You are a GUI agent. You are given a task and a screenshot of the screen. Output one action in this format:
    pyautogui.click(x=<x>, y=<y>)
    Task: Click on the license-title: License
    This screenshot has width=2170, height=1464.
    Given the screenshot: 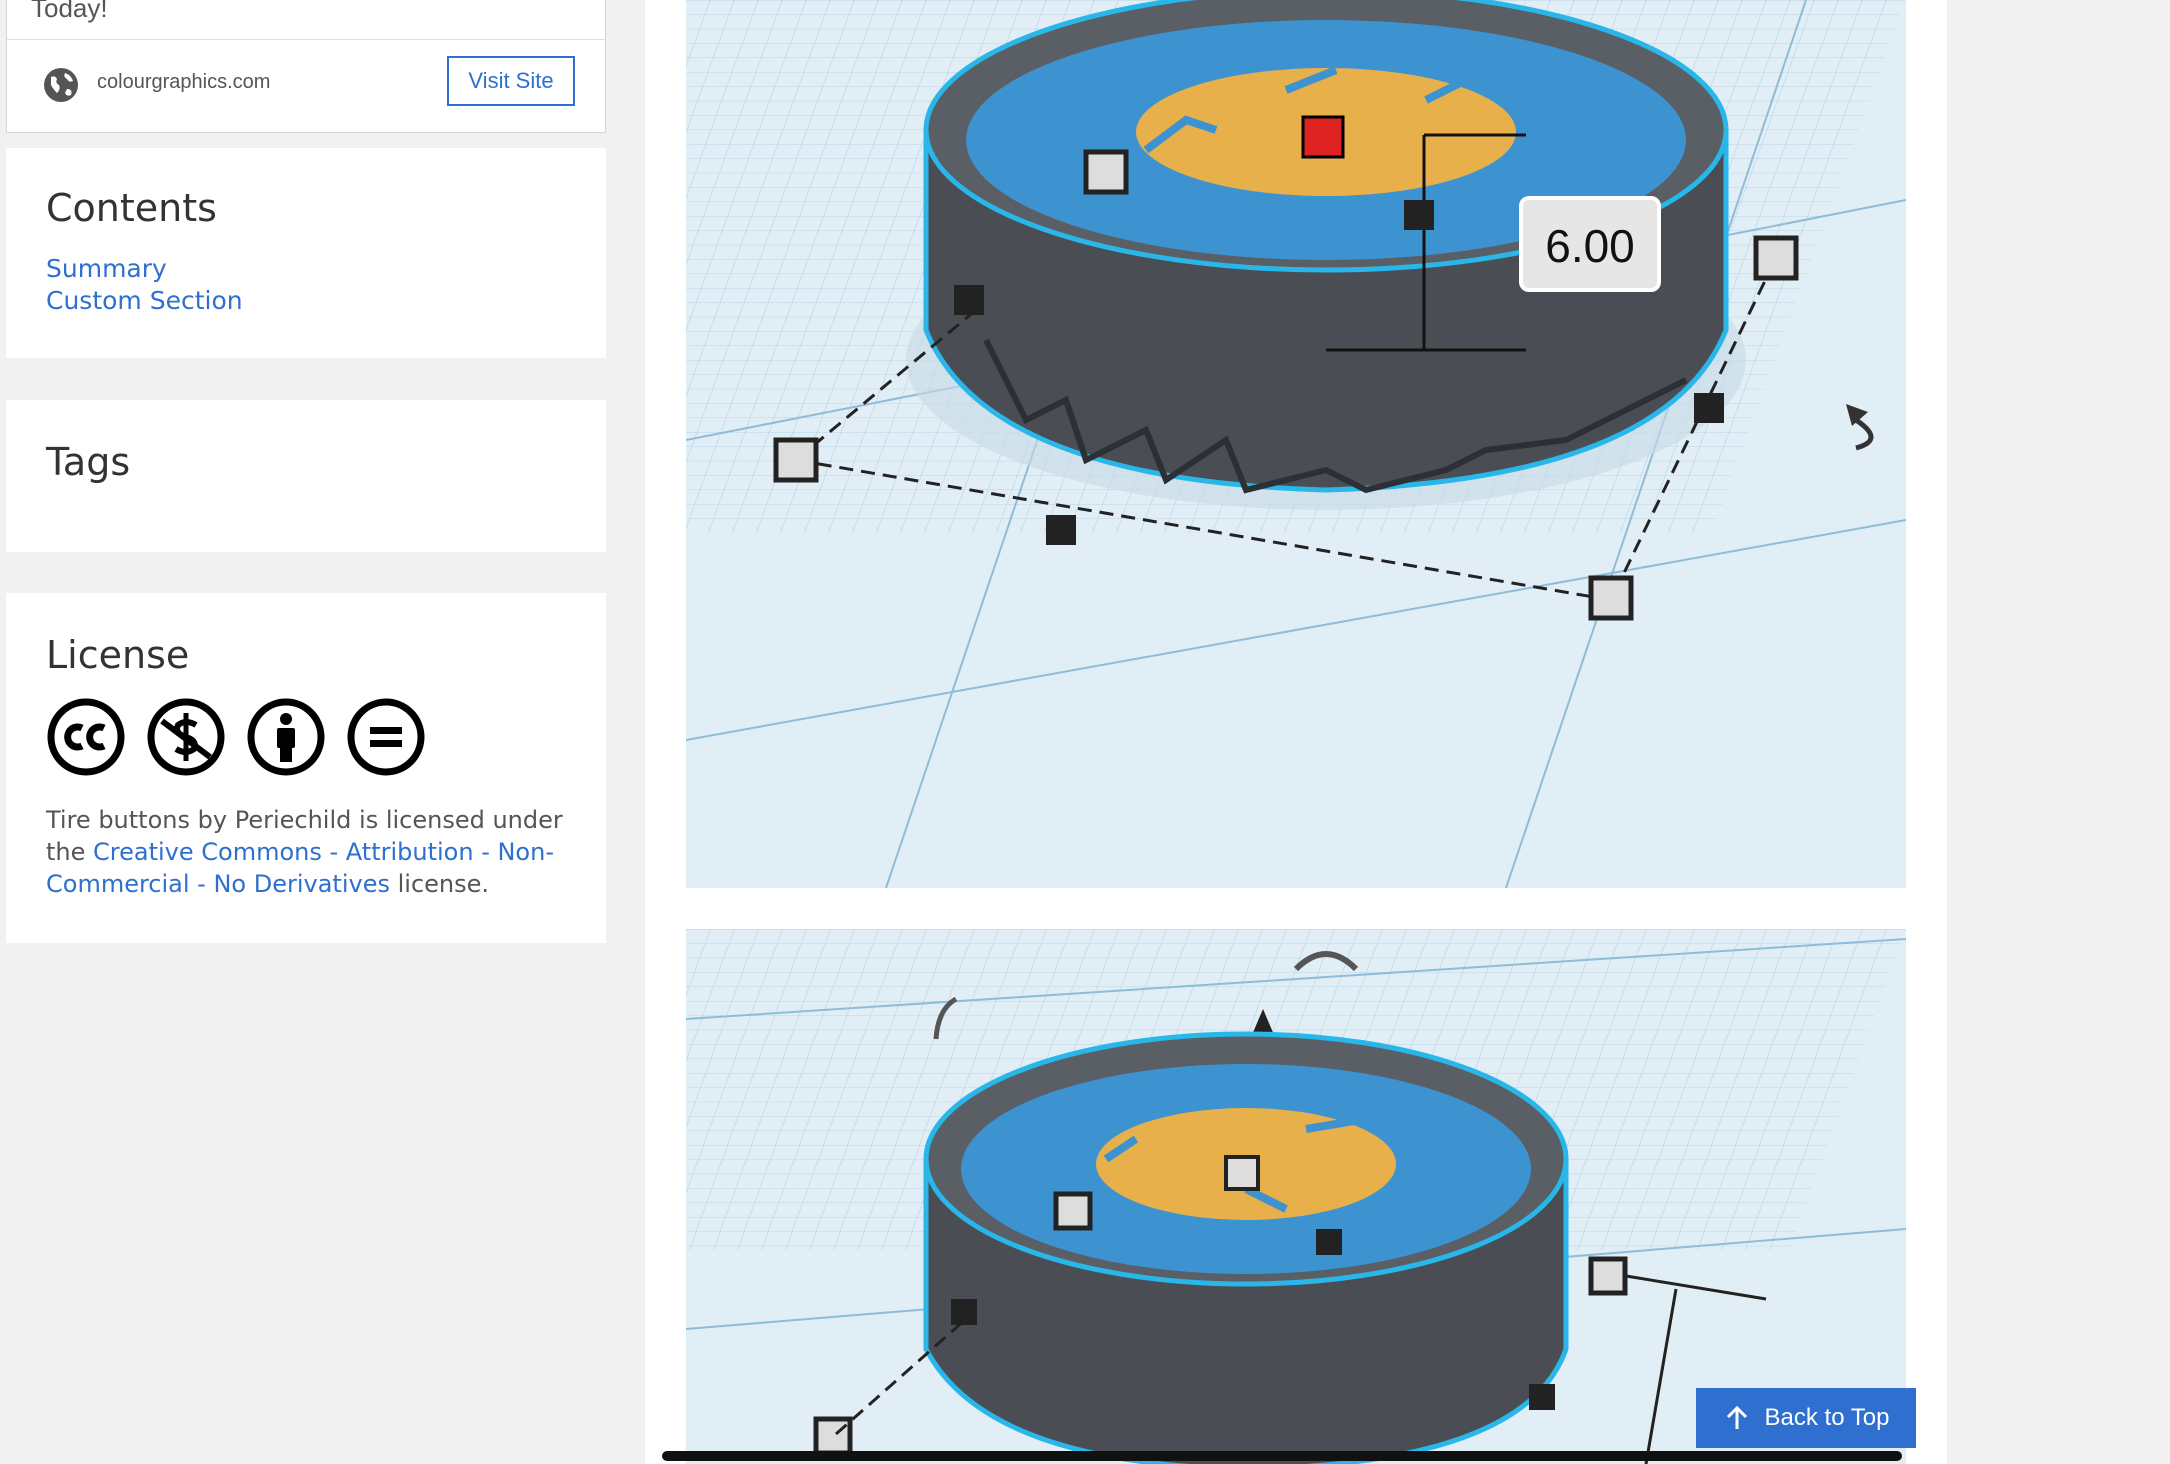 What is the action you would take?
    pyautogui.click(x=118, y=655)
    